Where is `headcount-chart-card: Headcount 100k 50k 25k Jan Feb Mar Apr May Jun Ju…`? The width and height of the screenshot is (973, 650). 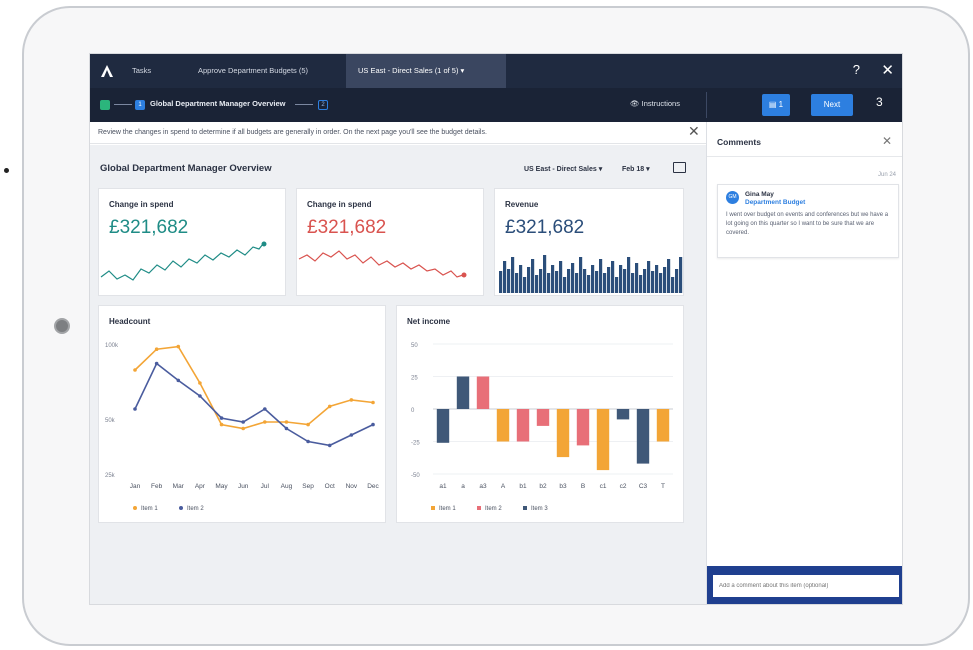
headcount-chart-card: Headcount 100k 50k 25k Jan Feb Mar Apr May Jun Ju… is located at coordinates (242, 414).